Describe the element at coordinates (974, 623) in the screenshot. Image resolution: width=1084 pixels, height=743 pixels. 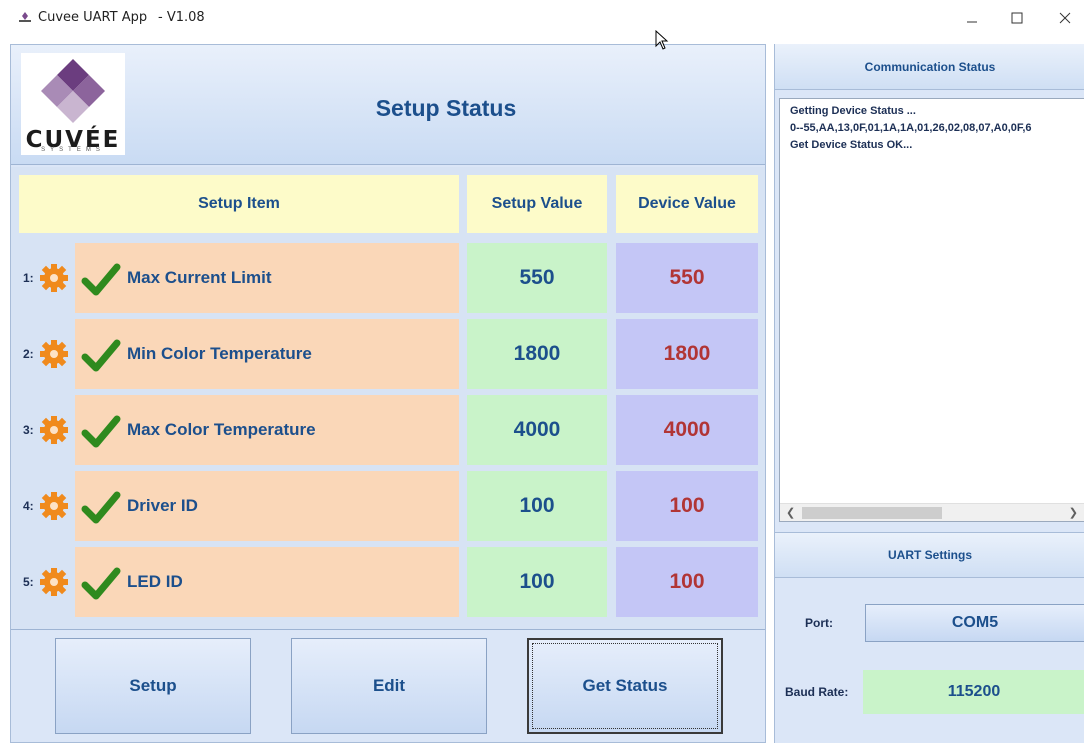
I see `port-select: COM5` at that location.